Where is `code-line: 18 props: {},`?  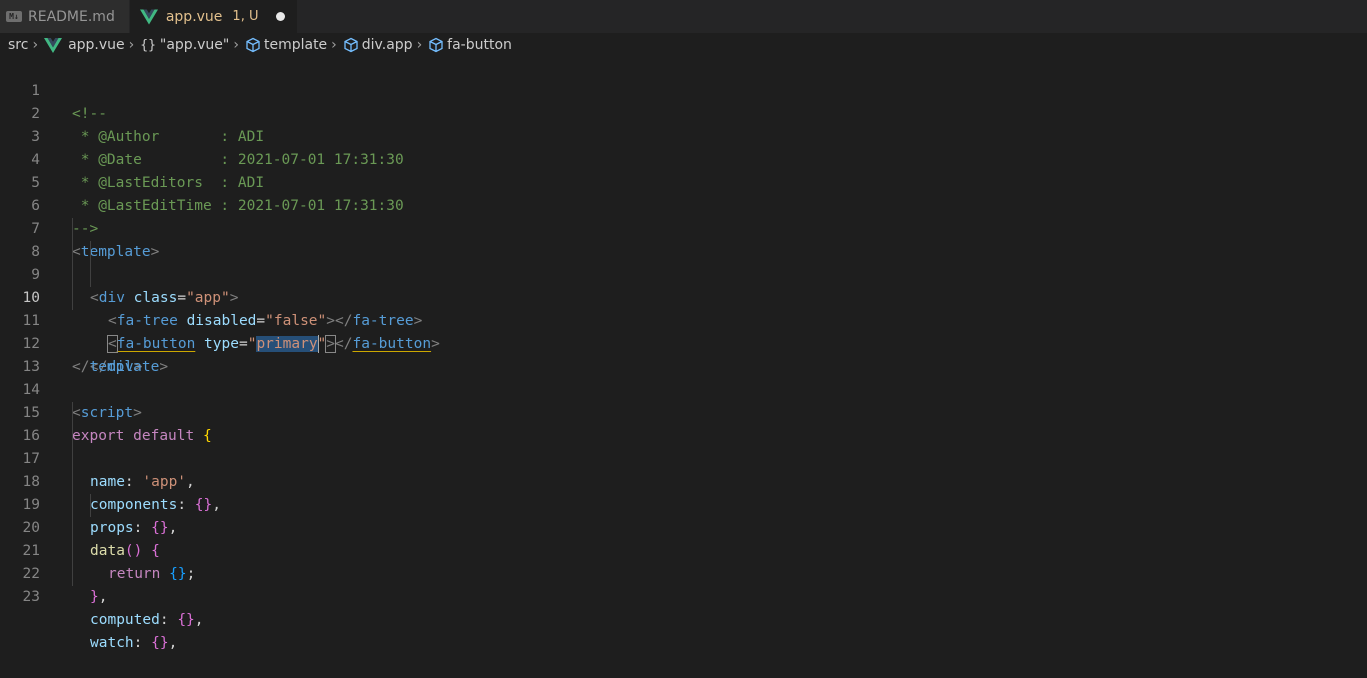
code-line: 18 props: {}, is located at coordinates (683, 459).